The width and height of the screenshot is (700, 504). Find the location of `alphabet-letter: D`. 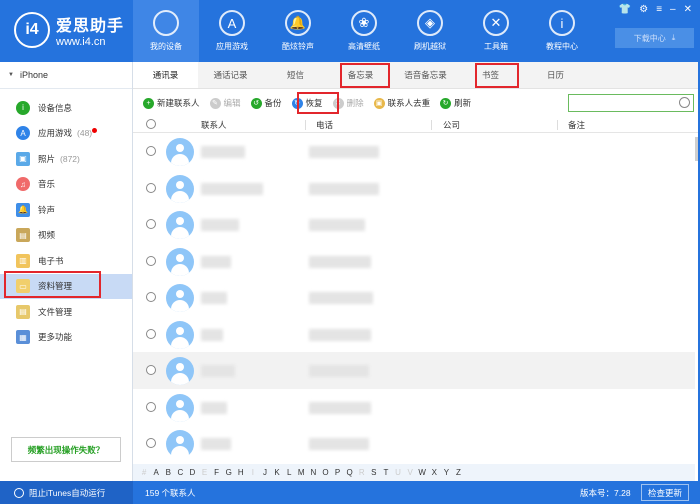

alphabet-letter: D is located at coordinates (192, 472).